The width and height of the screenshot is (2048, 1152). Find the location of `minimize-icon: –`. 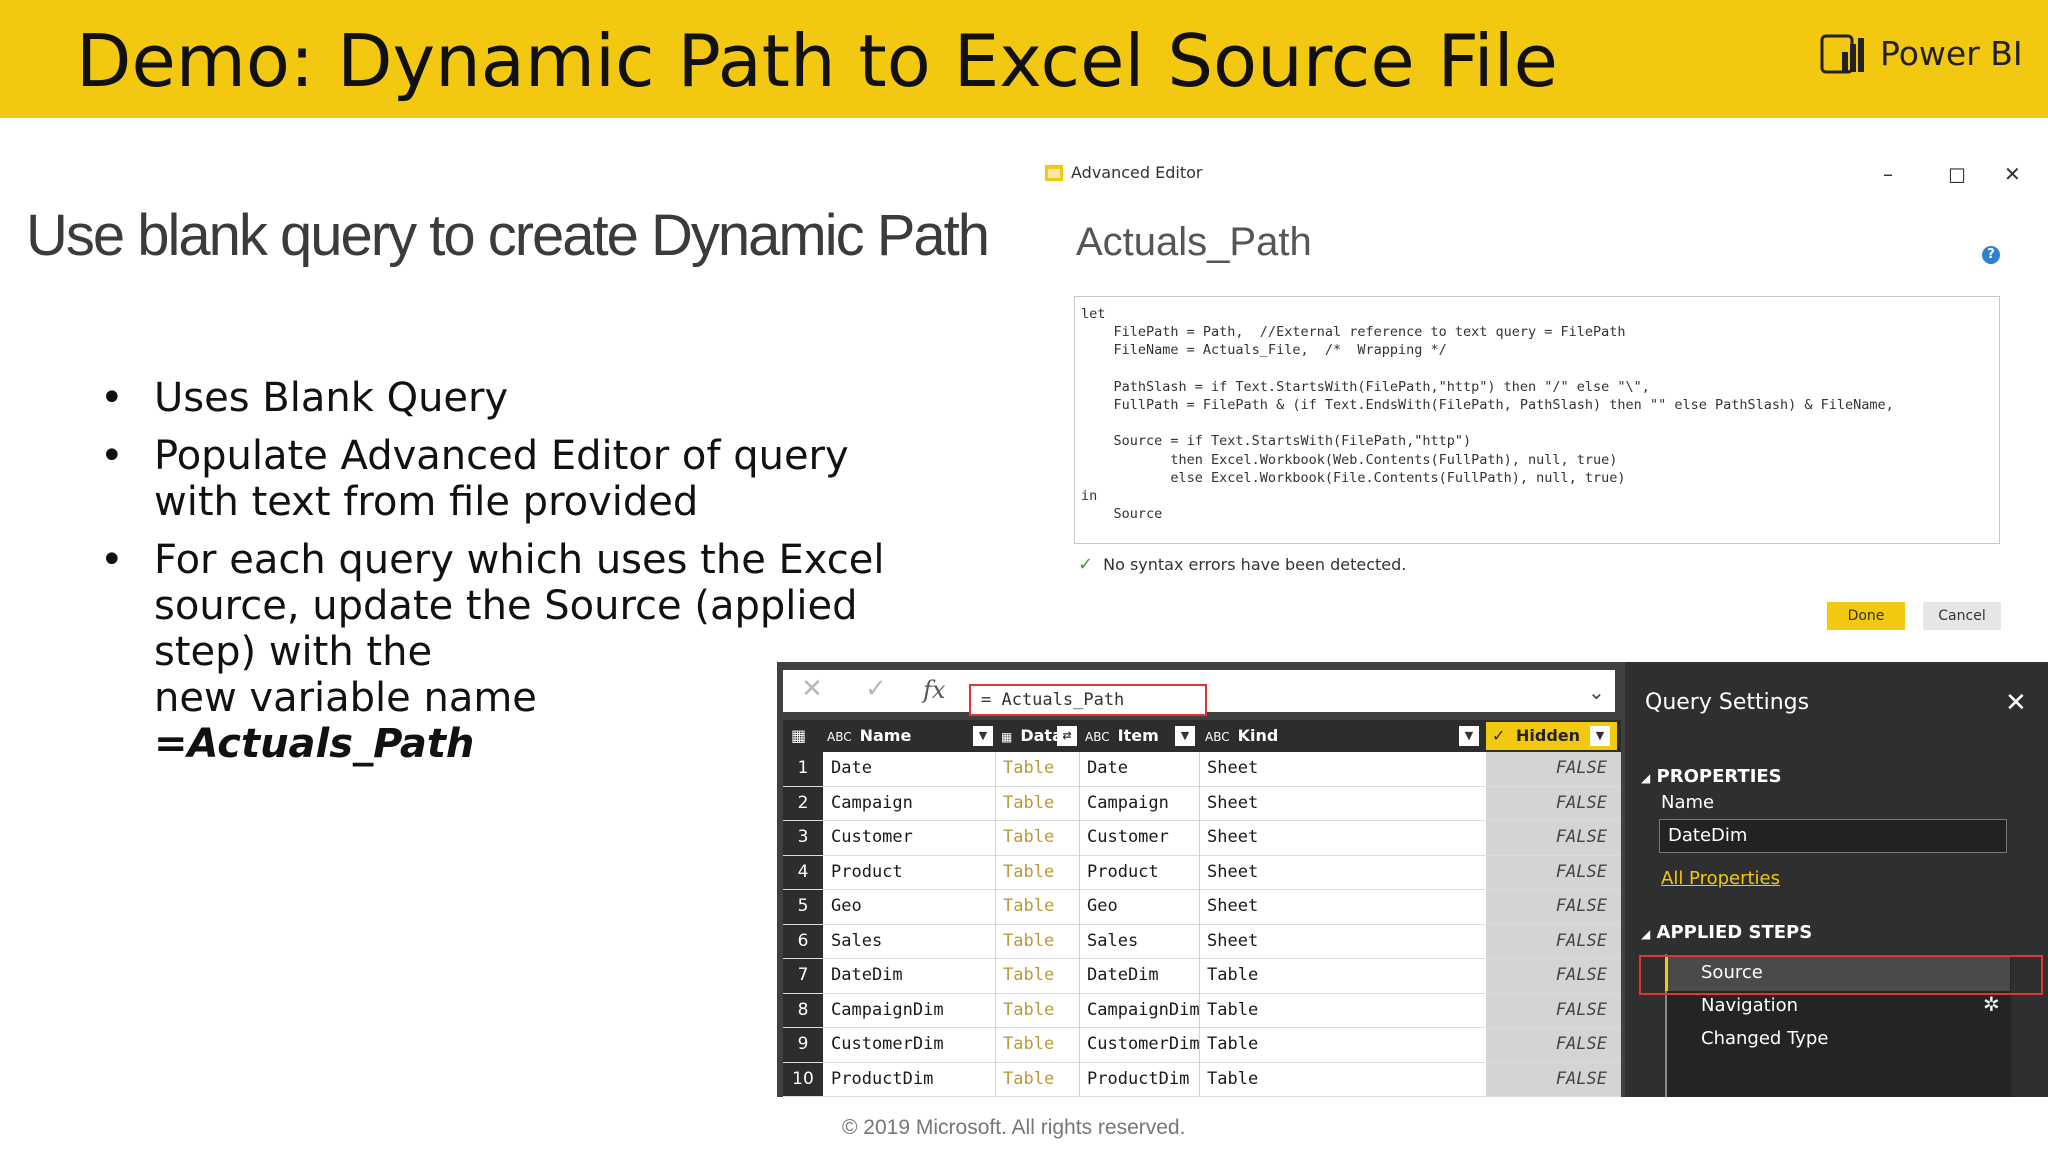

minimize-icon: – is located at coordinates (1888, 174).